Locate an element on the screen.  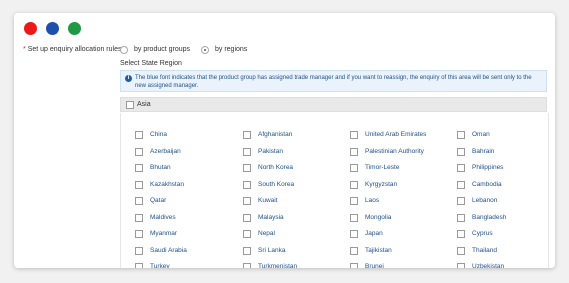
country-option: Mongolia is located at coordinates (370, 218).